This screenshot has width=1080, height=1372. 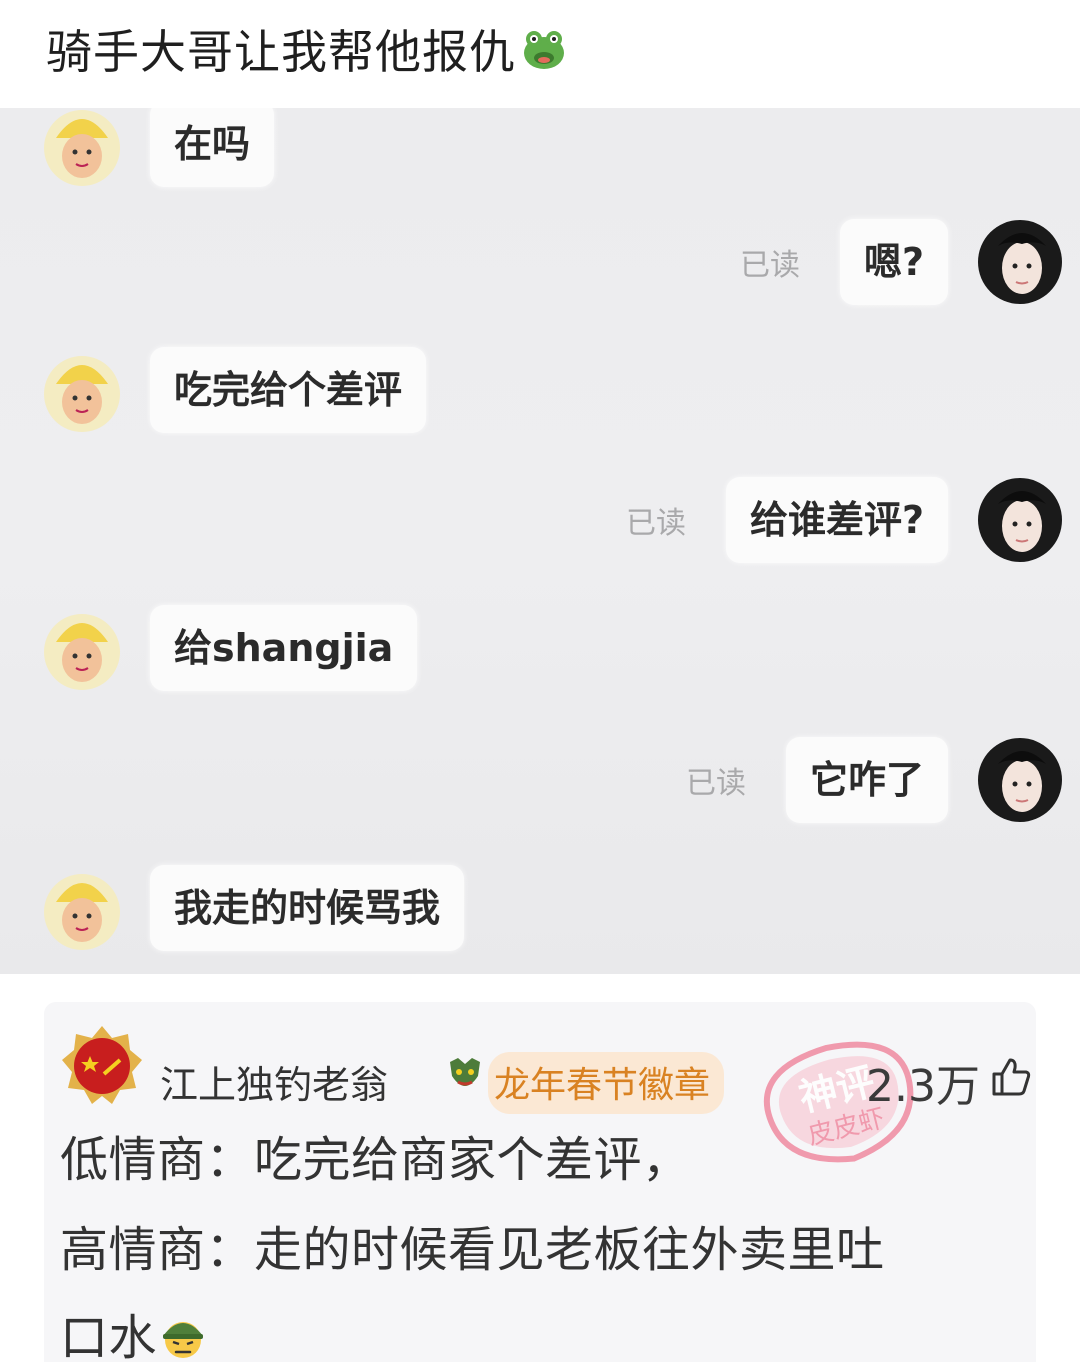 I want to click on like-count: 2.3万, so click(x=923, y=1086).